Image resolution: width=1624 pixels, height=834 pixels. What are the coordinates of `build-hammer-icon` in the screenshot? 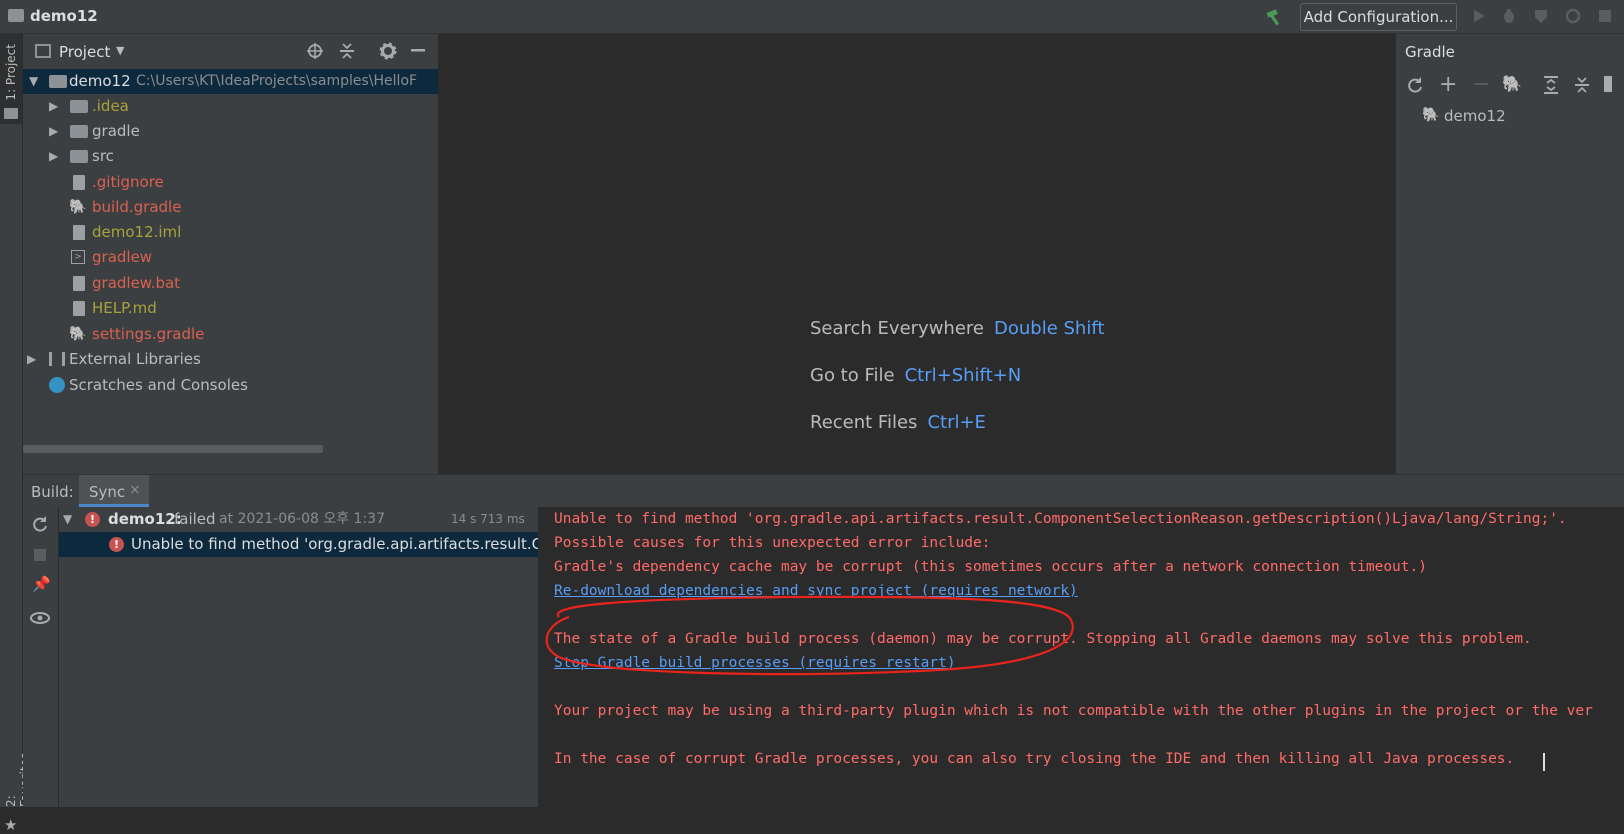 It's located at (1275, 17).